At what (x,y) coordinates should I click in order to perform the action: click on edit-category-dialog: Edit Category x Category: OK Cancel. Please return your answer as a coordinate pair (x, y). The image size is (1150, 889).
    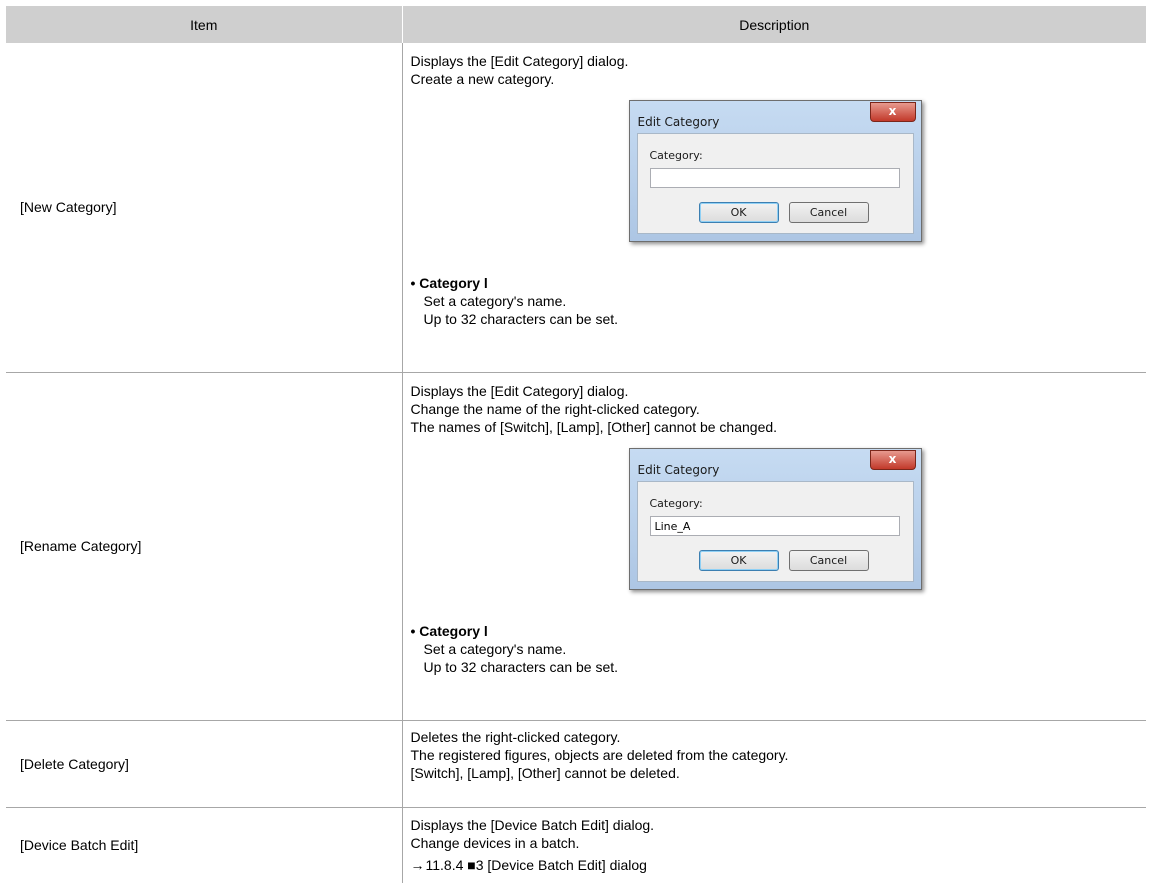
    Looking at the image, I should click on (775, 171).